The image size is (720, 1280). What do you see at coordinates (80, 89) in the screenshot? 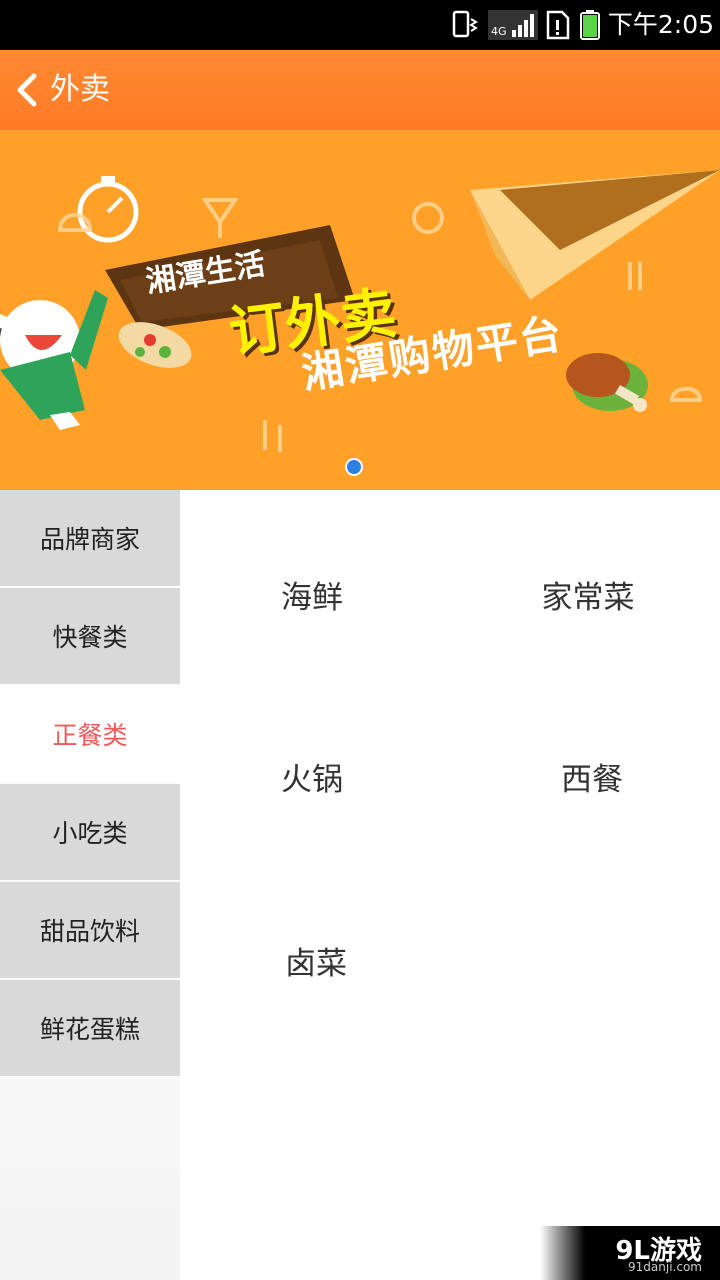
I see `page-title: 外卖` at bounding box center [80, 89].